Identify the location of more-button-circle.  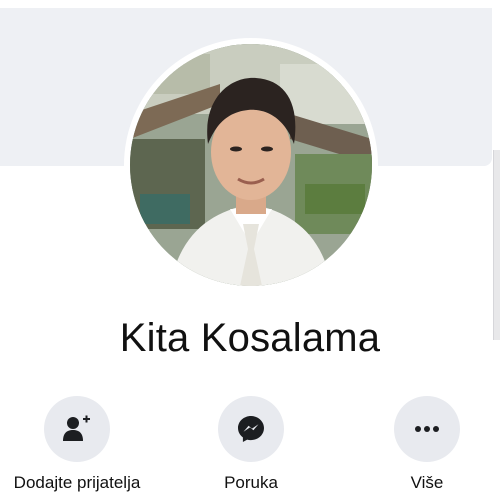
(427, 429).